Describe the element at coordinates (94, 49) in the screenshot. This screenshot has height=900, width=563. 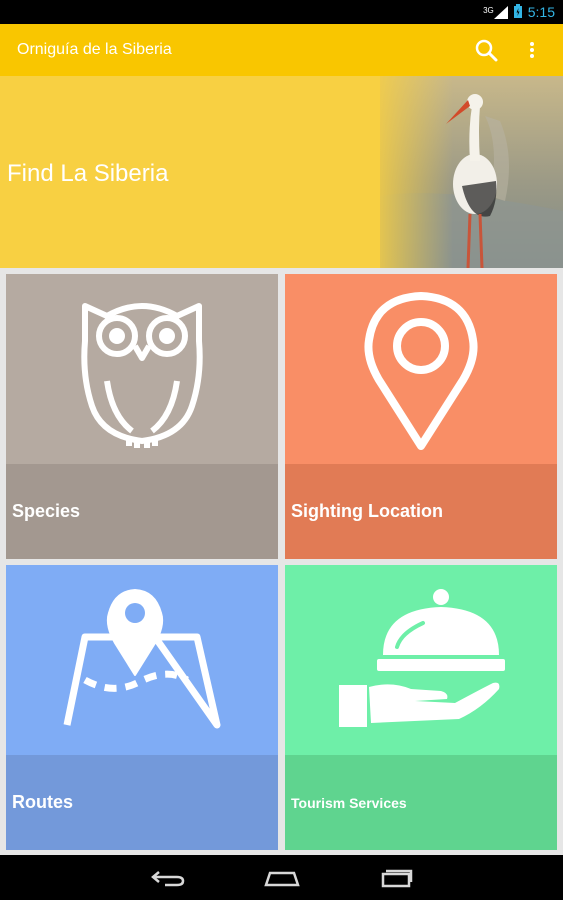
I see `app-title: Orniguía de la Siberia` at that location.